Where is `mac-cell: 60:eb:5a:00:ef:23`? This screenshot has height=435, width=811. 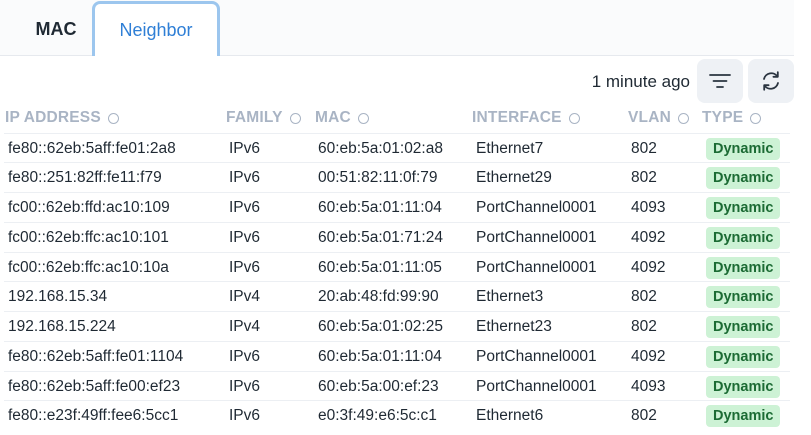 mac-cell: 60:eb:5a:00:ef:23 is located at coordinates (378, 386).